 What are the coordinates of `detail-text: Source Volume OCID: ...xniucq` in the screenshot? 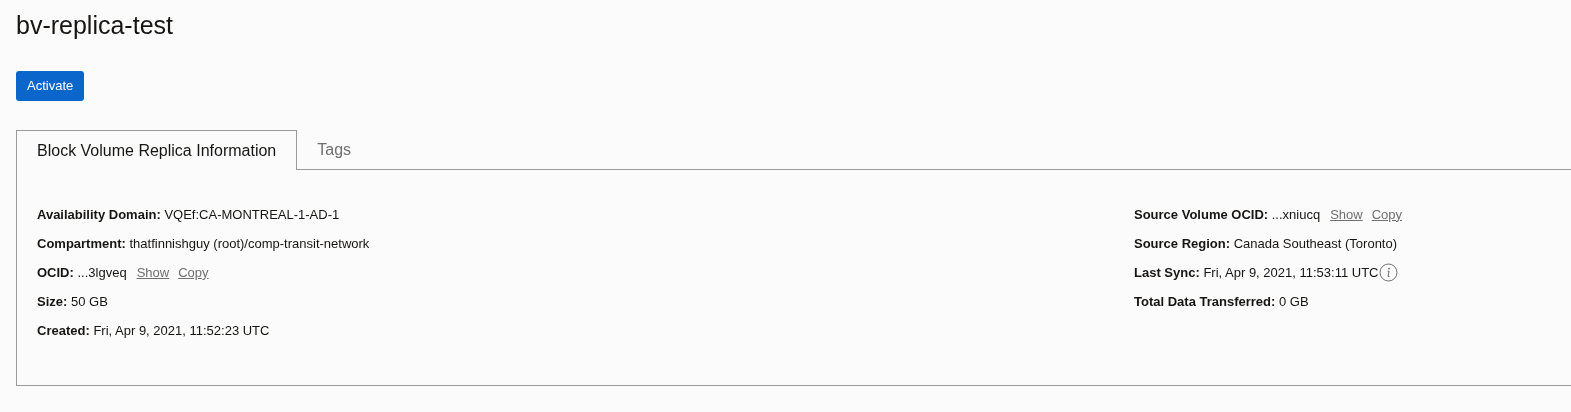 It's located at (1227, 214).